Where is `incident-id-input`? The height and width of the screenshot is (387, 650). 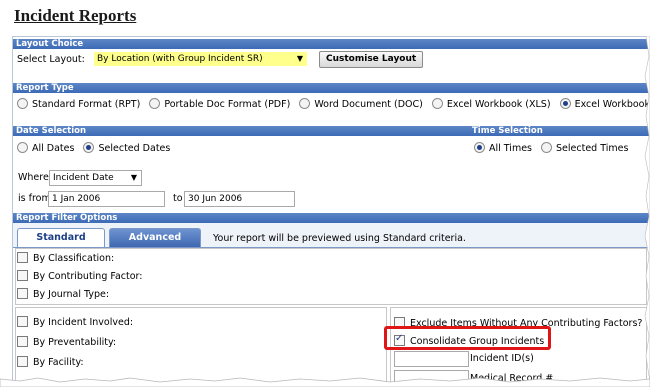
incident-id-input is located at coordinates (431, 359).